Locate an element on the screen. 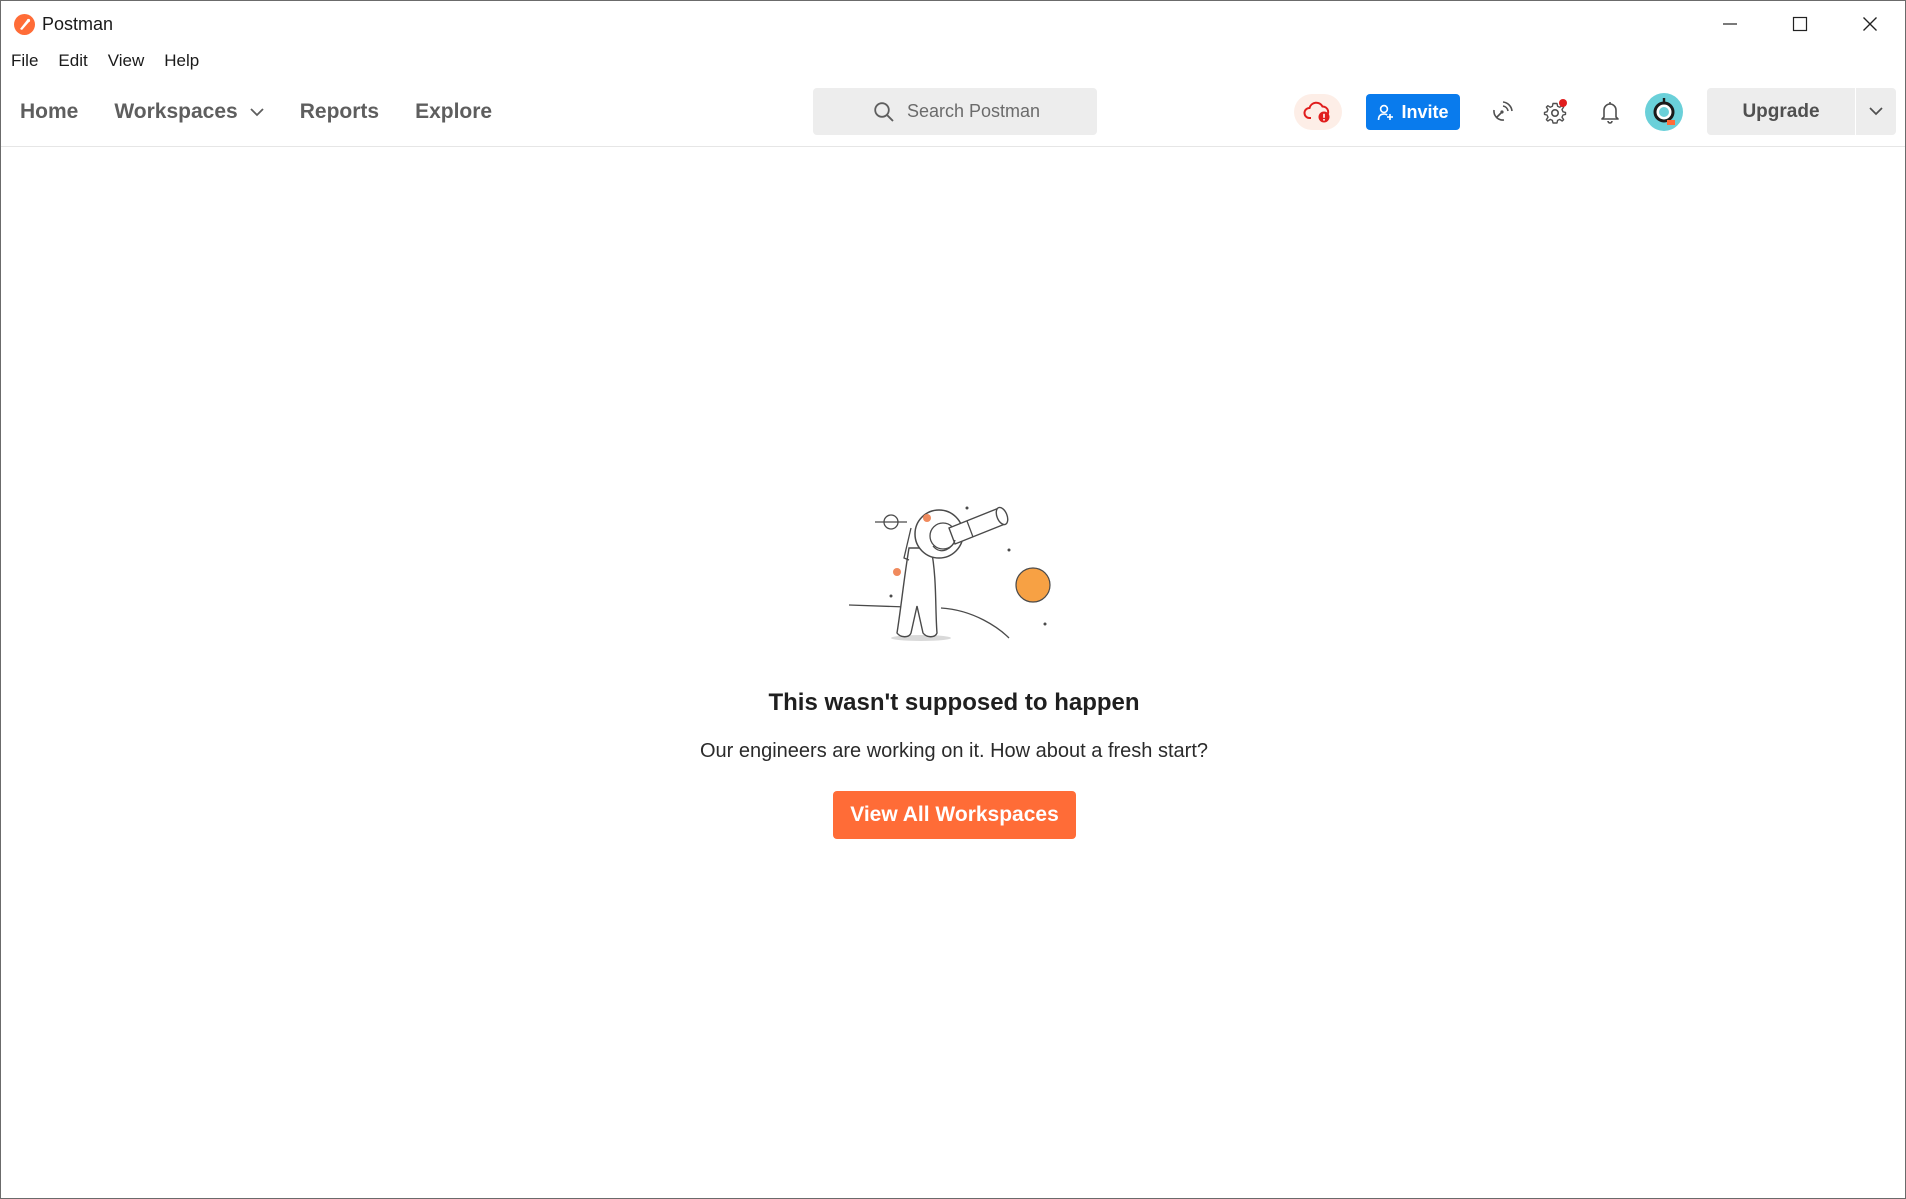 Image resolution: width=1906 pixels, height=1199 pixels. search-icon is located at coordinates (884, 111).